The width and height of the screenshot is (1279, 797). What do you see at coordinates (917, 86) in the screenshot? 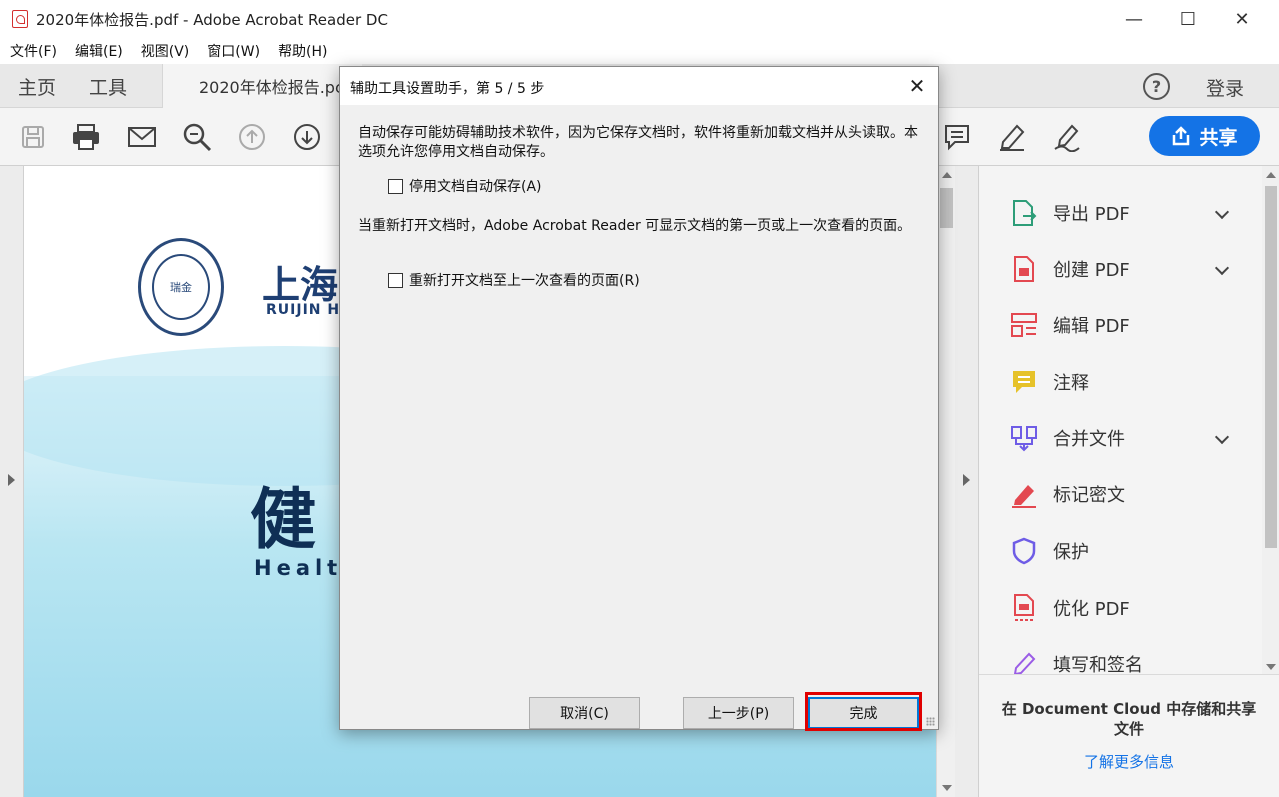
I see `dialog-close-button: ✕` at bounding box center [917, 86].